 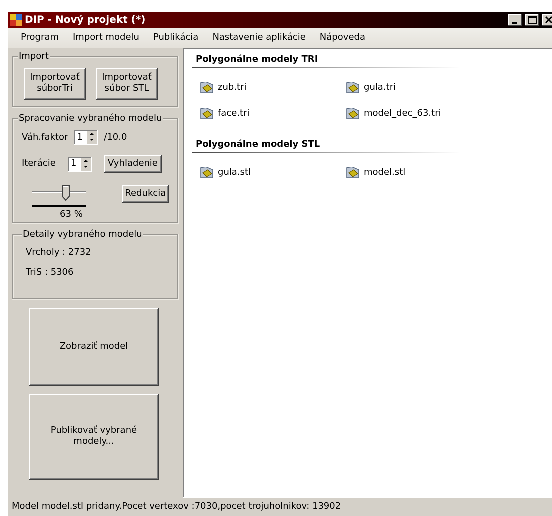 What do you see at coordinates (145, 194) in the screenshot?
I see `reduction-button: Redukcia` at bounding box center [145, 194].